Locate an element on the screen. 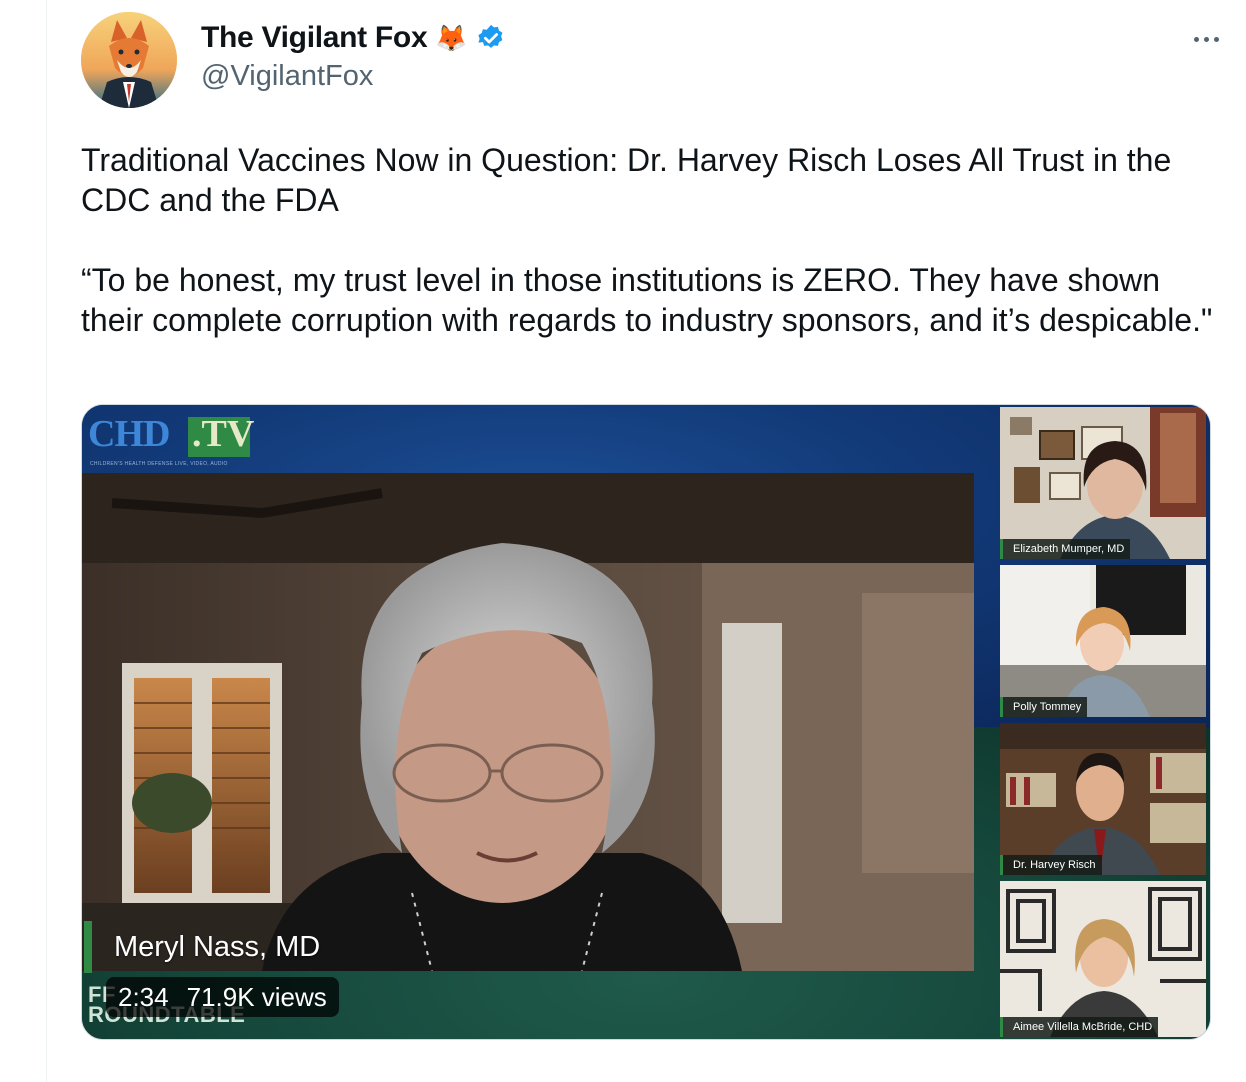 The image size is (1246, 1082). avatar is located at coordinates (129, 60).